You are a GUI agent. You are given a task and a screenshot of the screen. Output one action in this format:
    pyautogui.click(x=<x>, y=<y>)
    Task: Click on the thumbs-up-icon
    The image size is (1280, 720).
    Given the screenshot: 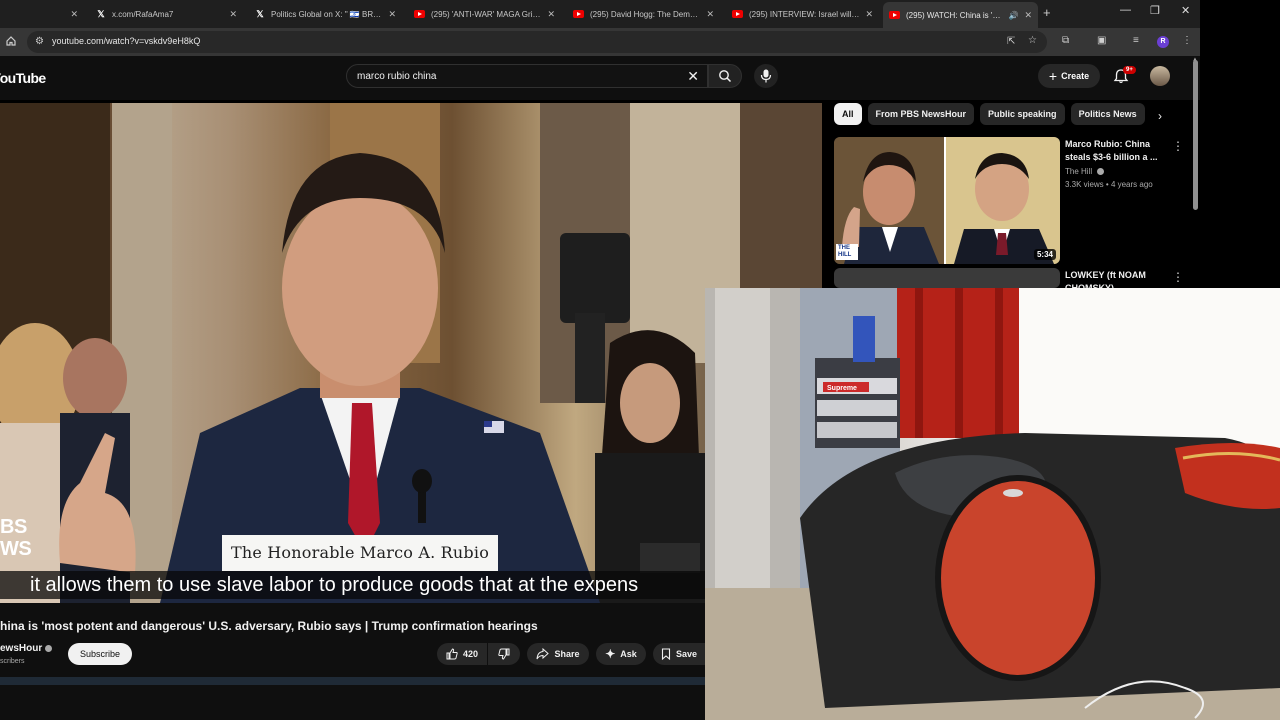 What is the action you would take?
    pyautogui.click(x=452, y=654)
    